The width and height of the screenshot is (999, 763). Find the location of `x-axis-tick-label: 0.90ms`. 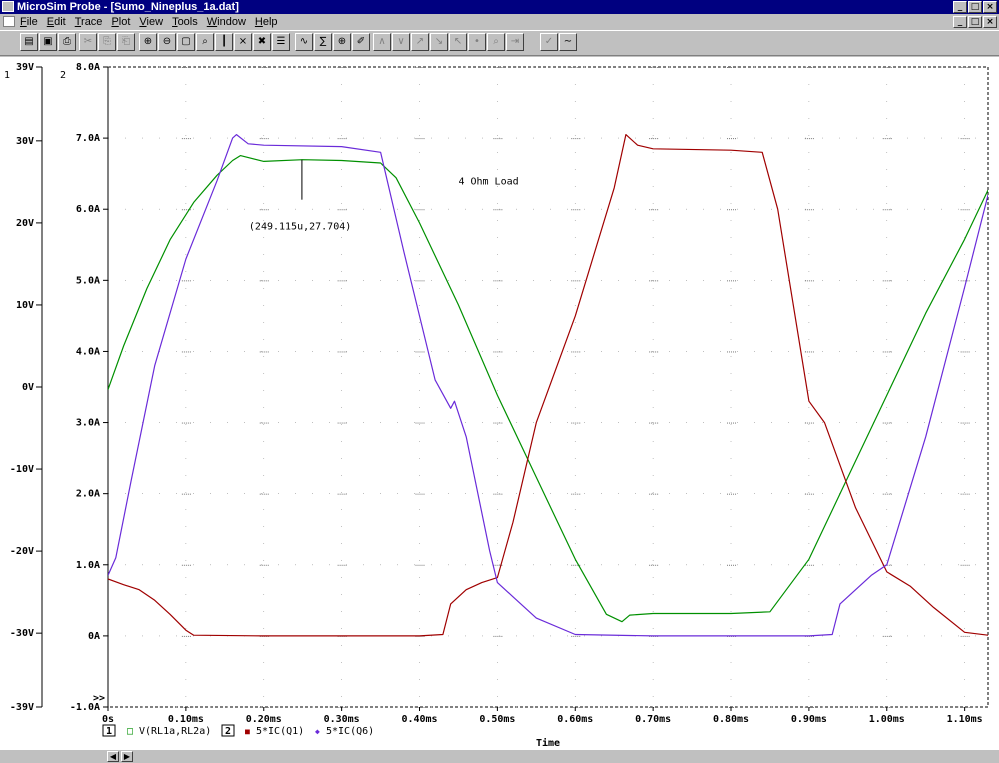

x-axis-tick-label: 0.90ms is located at coordinates (809, 719).